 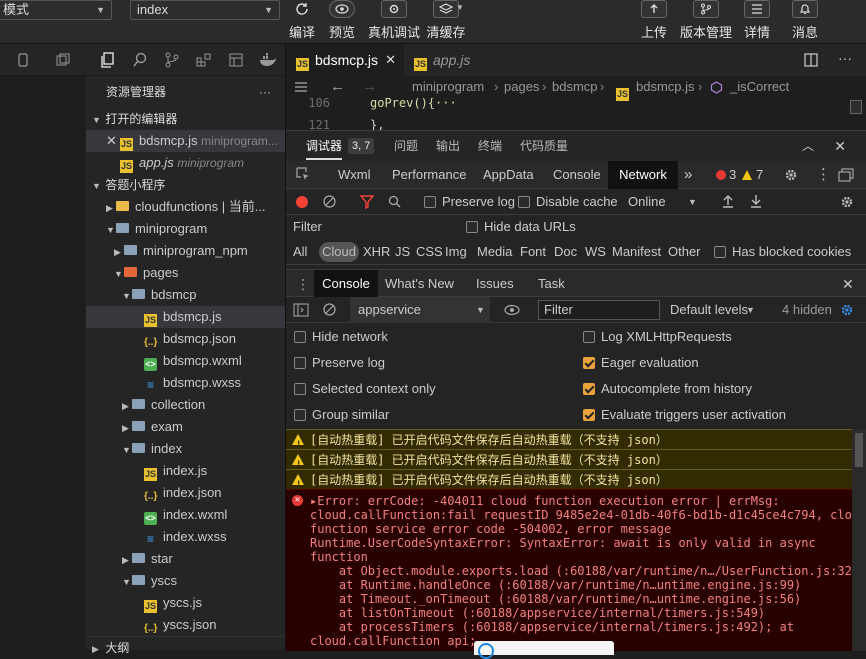 What do you see at coordinates (454, 60) in the screenshot?
I see `editor-tab: JS app.js` at bounding box center [454, 60].